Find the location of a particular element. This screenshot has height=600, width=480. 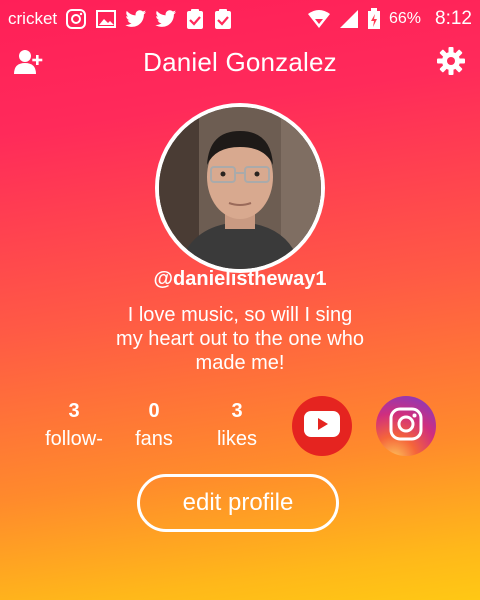

youtube-button is located at coordinates (322, 426).